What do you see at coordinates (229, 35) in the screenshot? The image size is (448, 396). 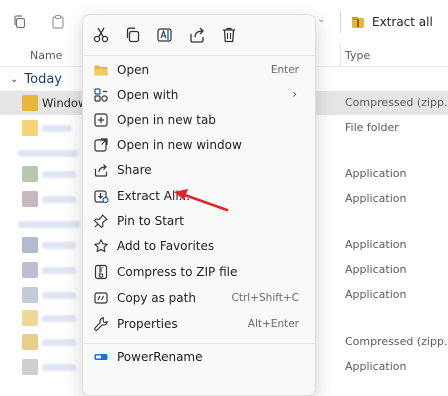 I see `delete-icon` at bounding box center [229, 35].